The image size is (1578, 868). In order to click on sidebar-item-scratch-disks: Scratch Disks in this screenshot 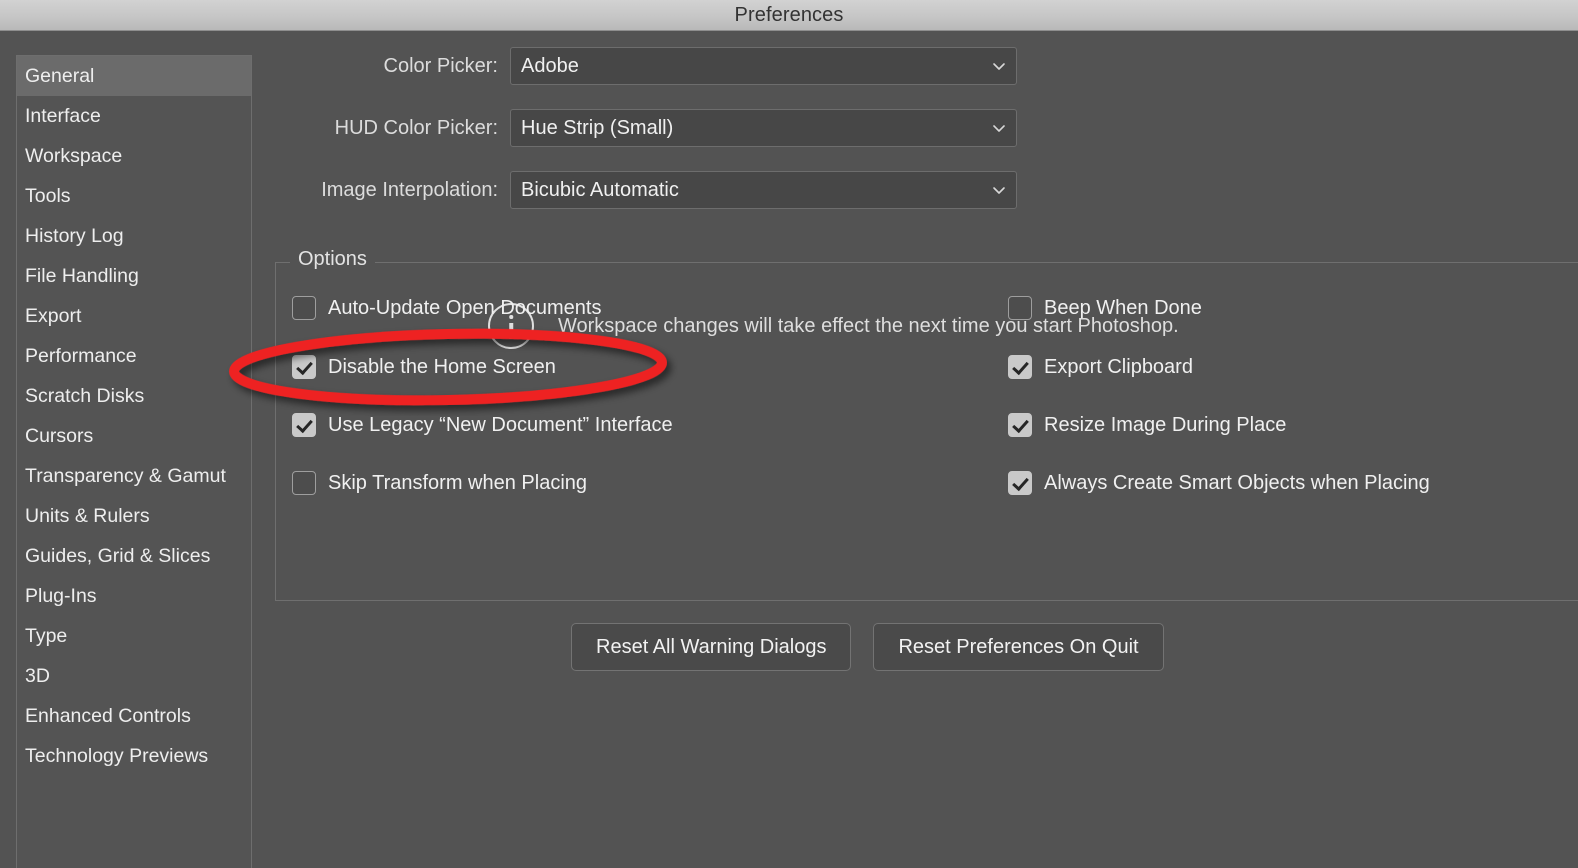, I will do `click(134, 396)`.